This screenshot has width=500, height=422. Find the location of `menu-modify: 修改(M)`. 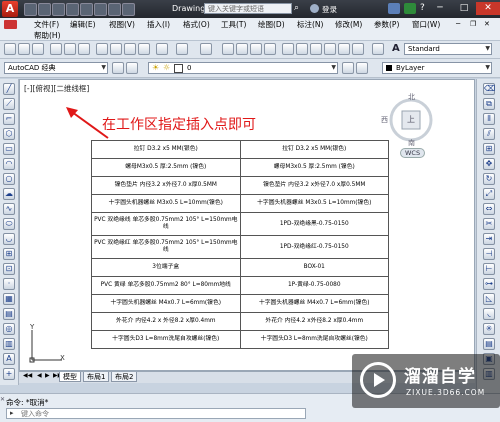

menu-modify: 修改(M) is located at coordinates (348, 24).